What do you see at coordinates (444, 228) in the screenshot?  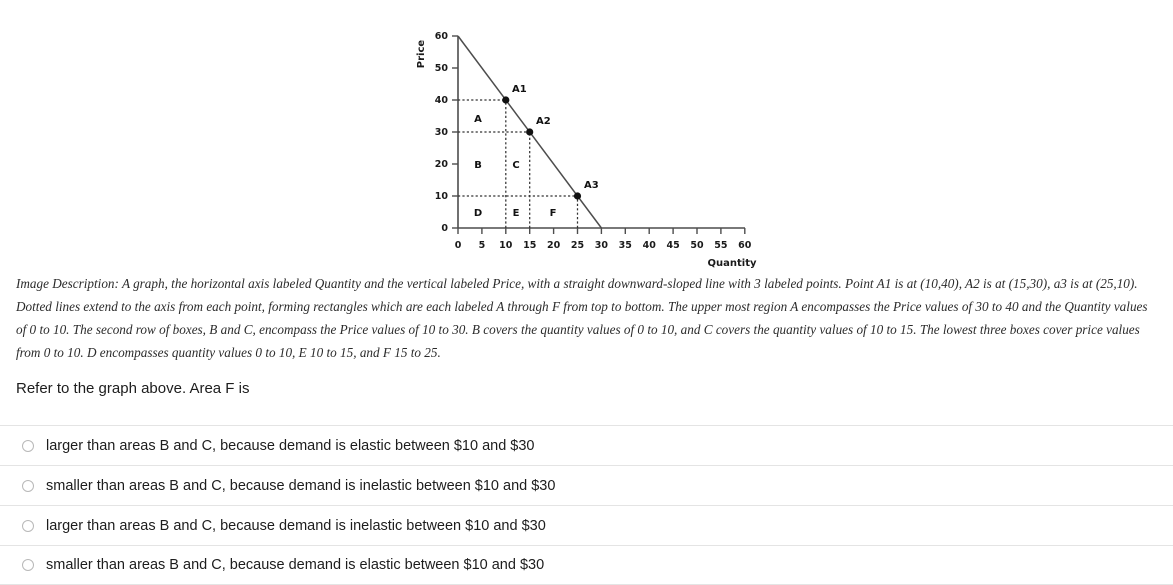 I see `y-tick-label: 0` at bounding box center [444, 228].